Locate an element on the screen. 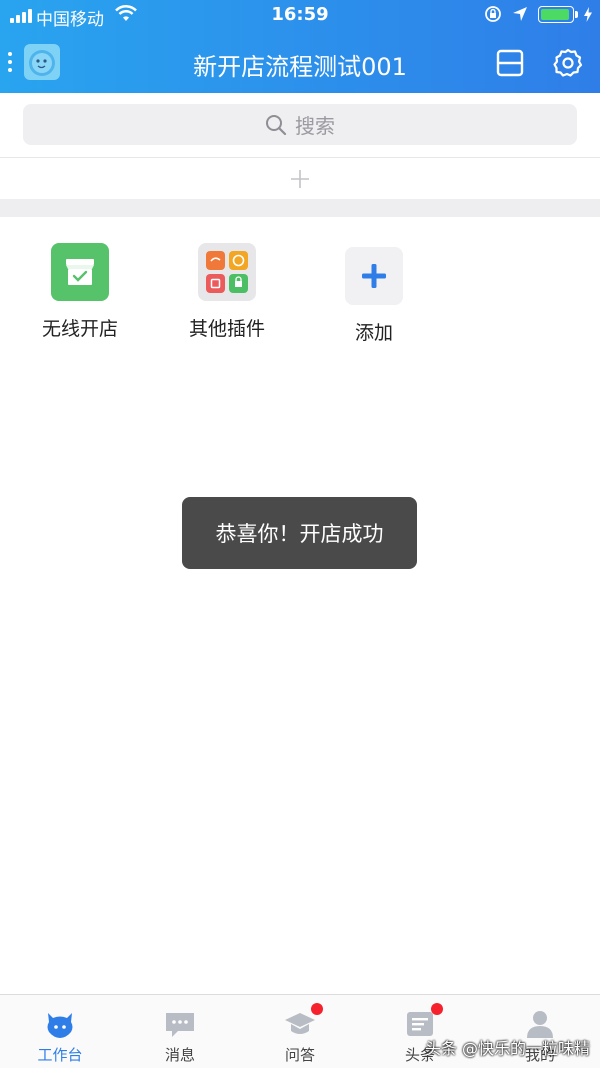  message-icon is located at coordinates (180, 1025).